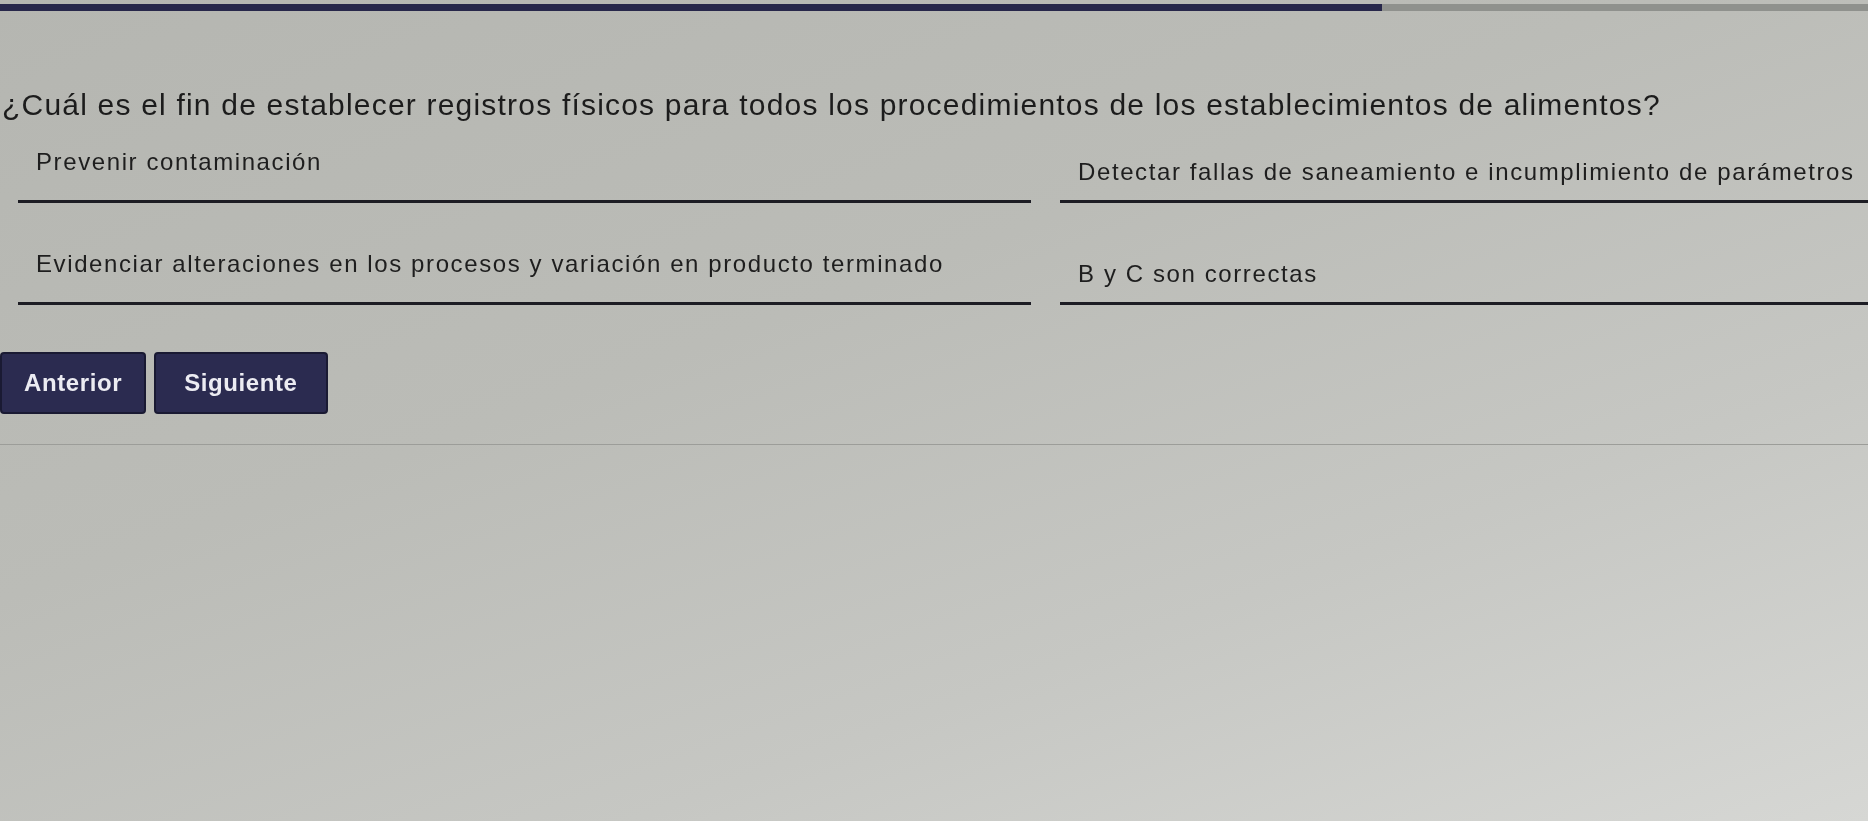 The width and height of the screenshot is (1868, 821). I want to click on answer-option: Detectar fallas de saneamiento e incumplimiento de parámetros, so click(1464, 169).